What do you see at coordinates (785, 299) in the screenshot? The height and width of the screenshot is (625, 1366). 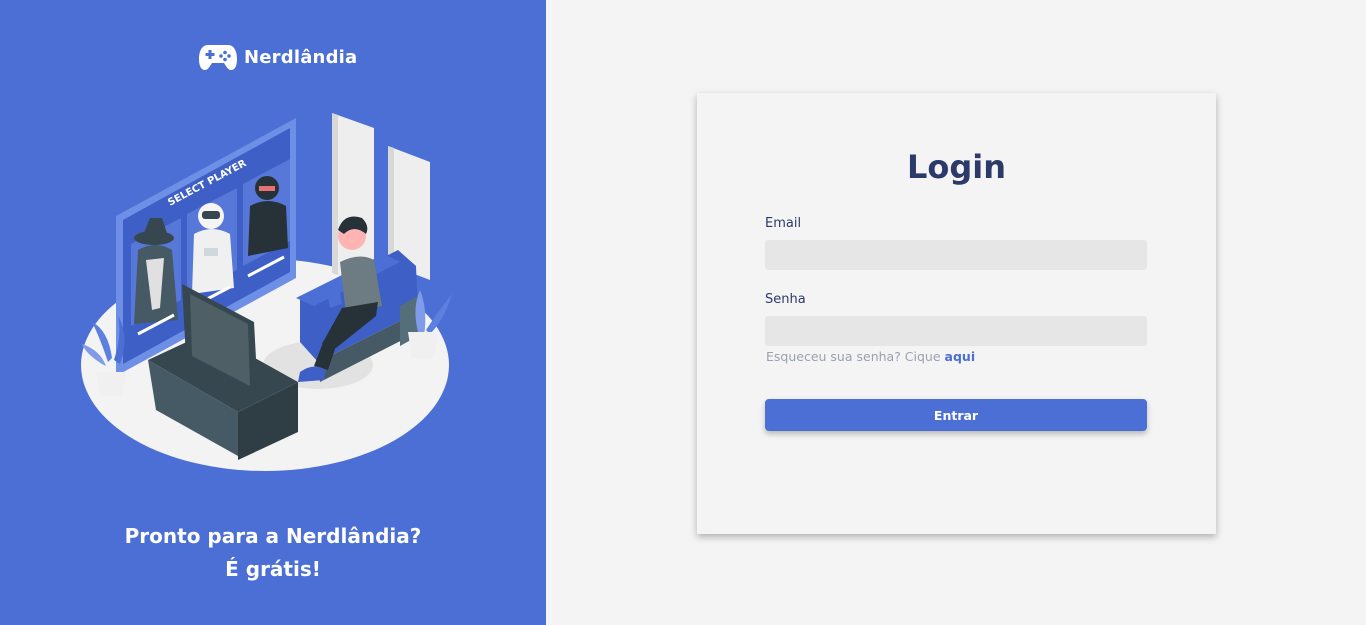 I see `password-label: Senha` at bounding box center [785, 299].